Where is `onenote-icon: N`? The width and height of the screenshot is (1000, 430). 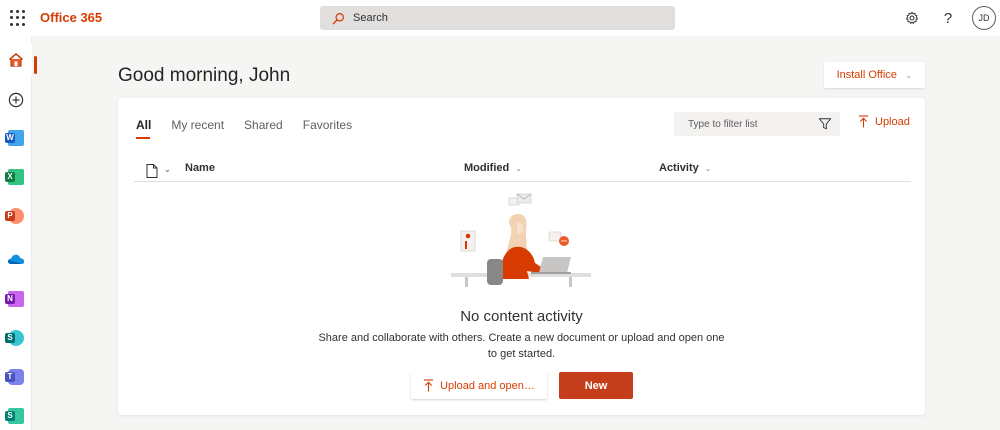
onenote-icon: N is located at coordinates (14, 299).